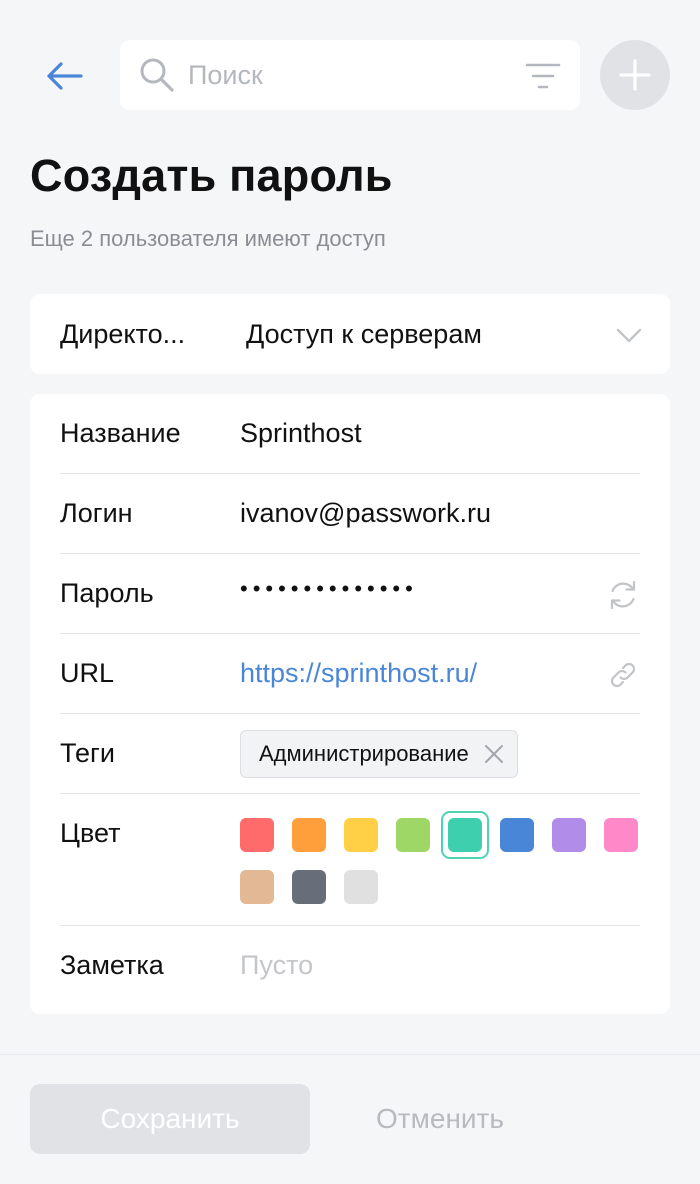 This screenshot has height=1184, width=700. Describe the element at coordinates (350, 860) in the screenshot. I see `field-color: Цвет` at that location.